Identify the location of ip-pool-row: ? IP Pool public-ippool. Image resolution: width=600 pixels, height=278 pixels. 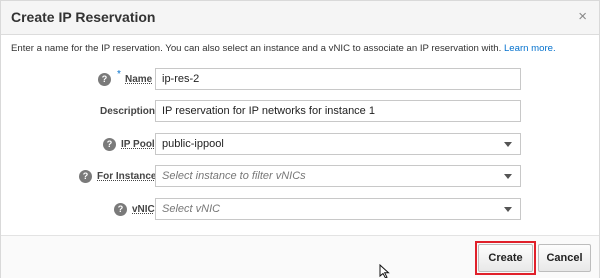
(300, 144).